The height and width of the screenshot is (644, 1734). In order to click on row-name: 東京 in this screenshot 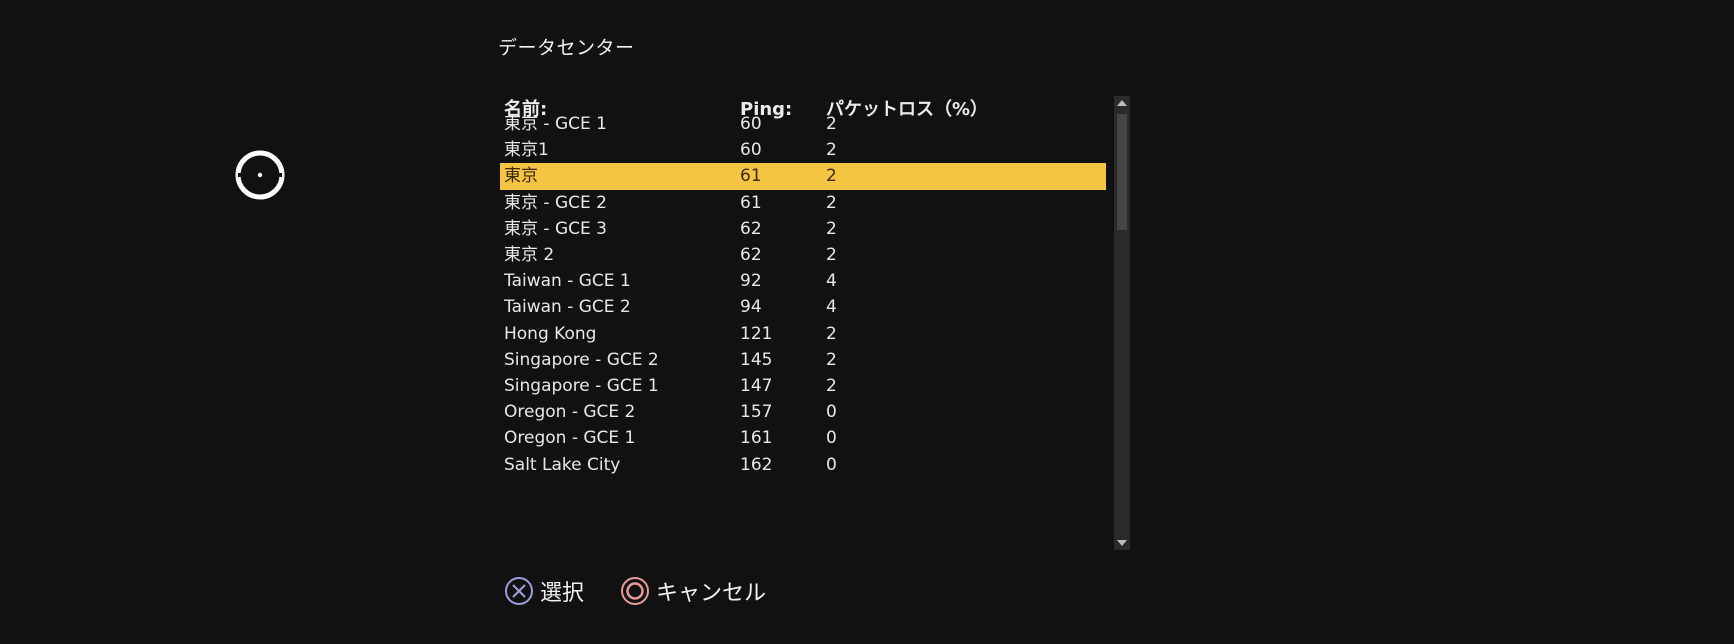, I will do `click(521, 176)`.